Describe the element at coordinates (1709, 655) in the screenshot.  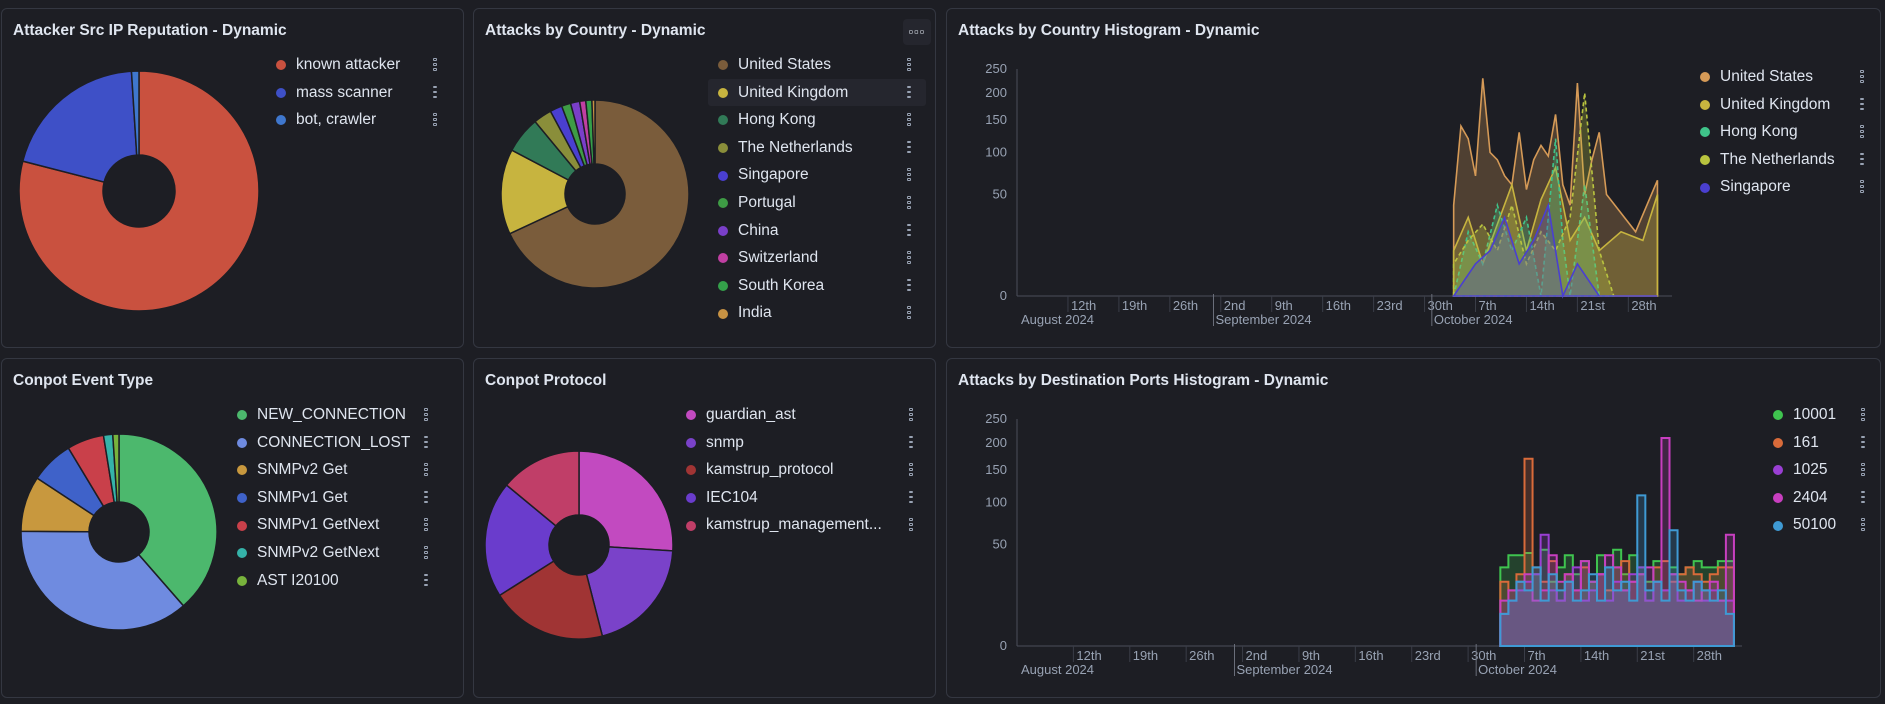
I see `x-tick-label: 28th` at that location.